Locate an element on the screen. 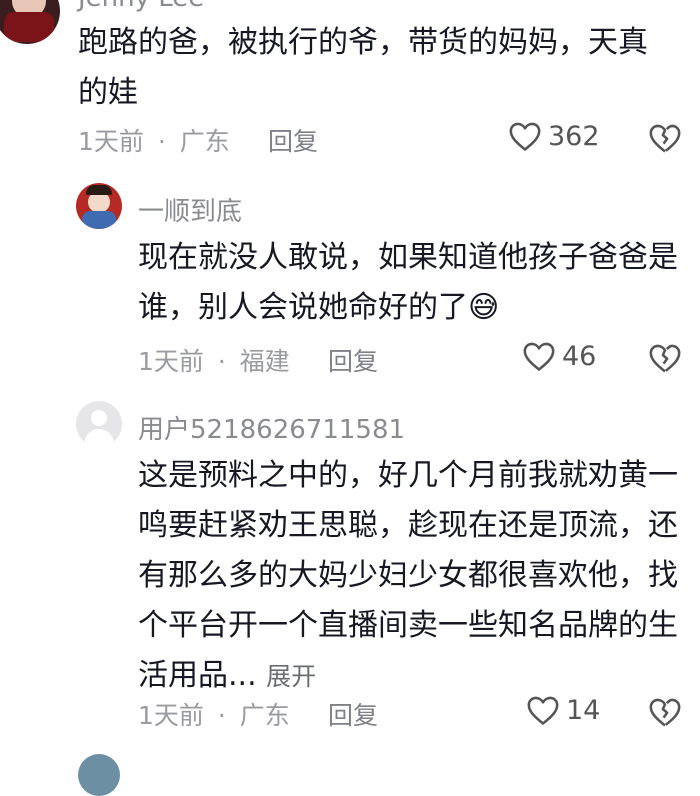 This screenshot has width=700, height=796. like-button: 46 is located at coordinates (559, 356).